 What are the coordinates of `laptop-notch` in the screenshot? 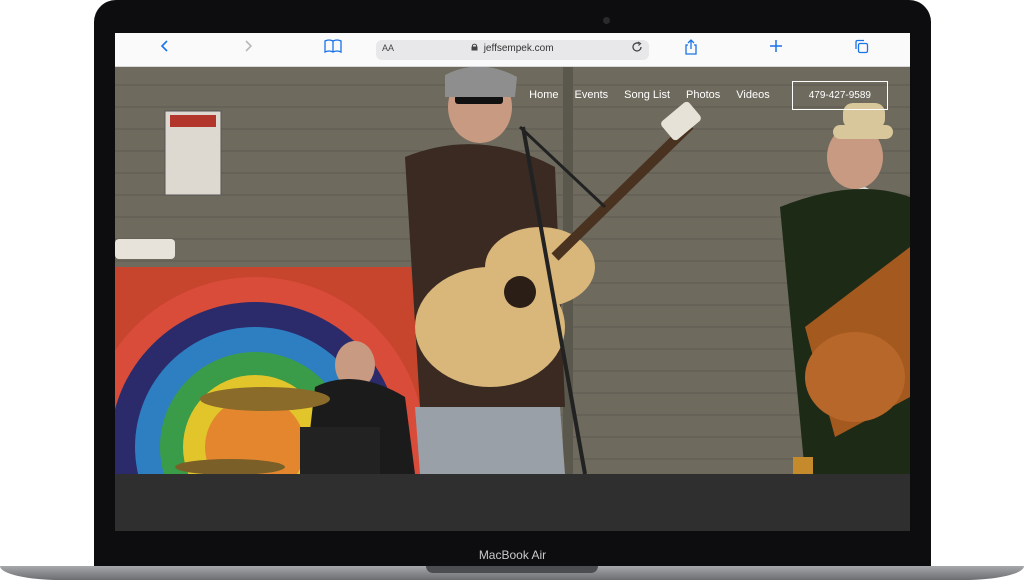 It's located at (512, 569).